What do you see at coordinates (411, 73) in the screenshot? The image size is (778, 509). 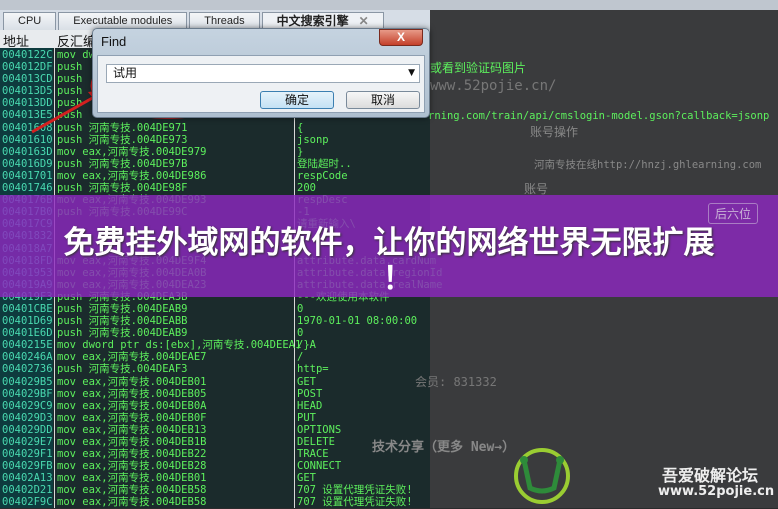 I see `chevron-down-icon: ▼` at bounding box center [411, 73].